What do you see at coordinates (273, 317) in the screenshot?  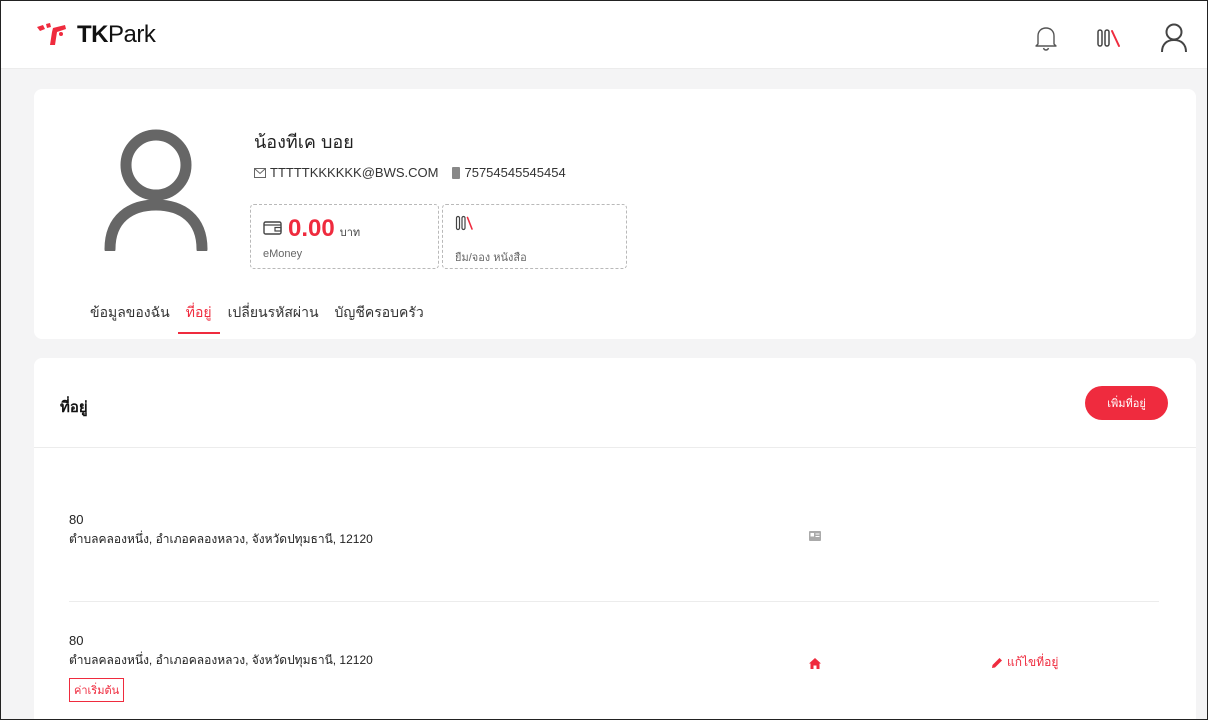 I see `tab-change-password: เปลี่ยนรหัสผ่าน` at bounding box center [273, 317].